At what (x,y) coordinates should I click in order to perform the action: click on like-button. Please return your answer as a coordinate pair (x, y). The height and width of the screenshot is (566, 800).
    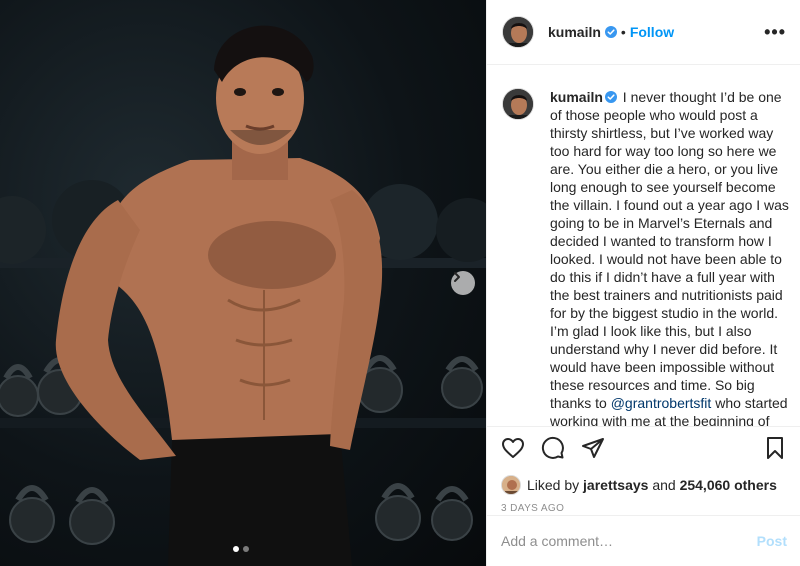
    Looking at the image, I should click on (513, 448).